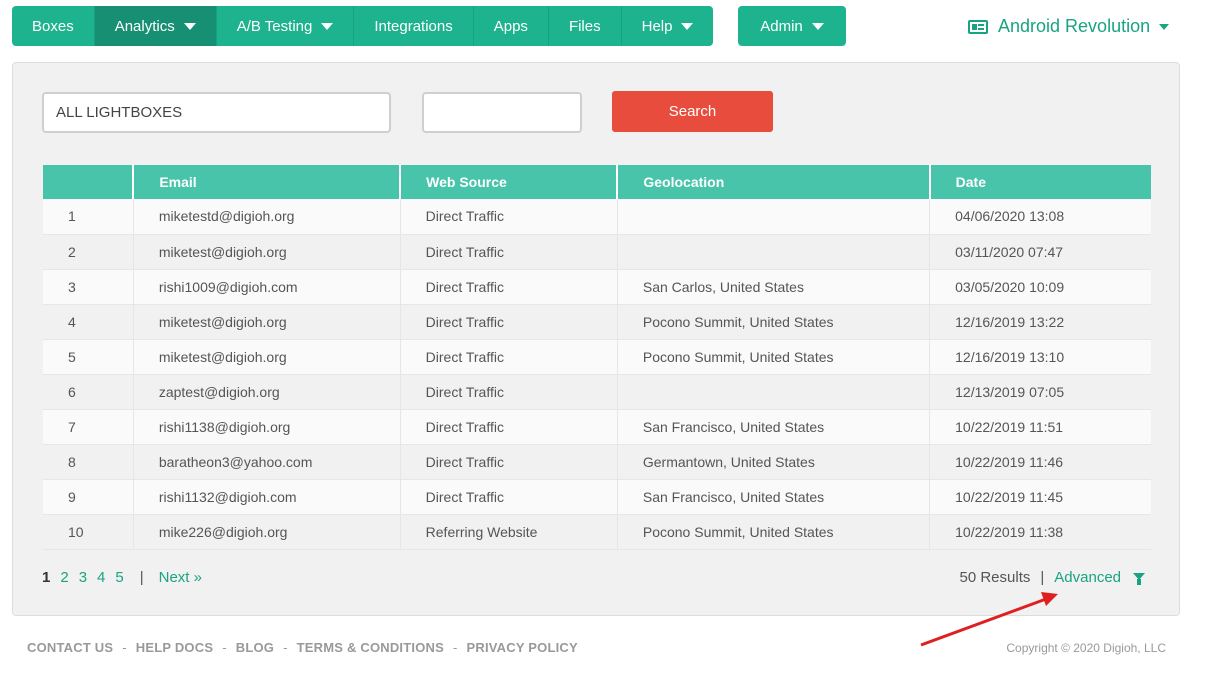 This screenshot has height=696, width=1209. Describe the element at coordinates (1049, 599) in the screenshot. I see `annotation-arrow-head` at that location.